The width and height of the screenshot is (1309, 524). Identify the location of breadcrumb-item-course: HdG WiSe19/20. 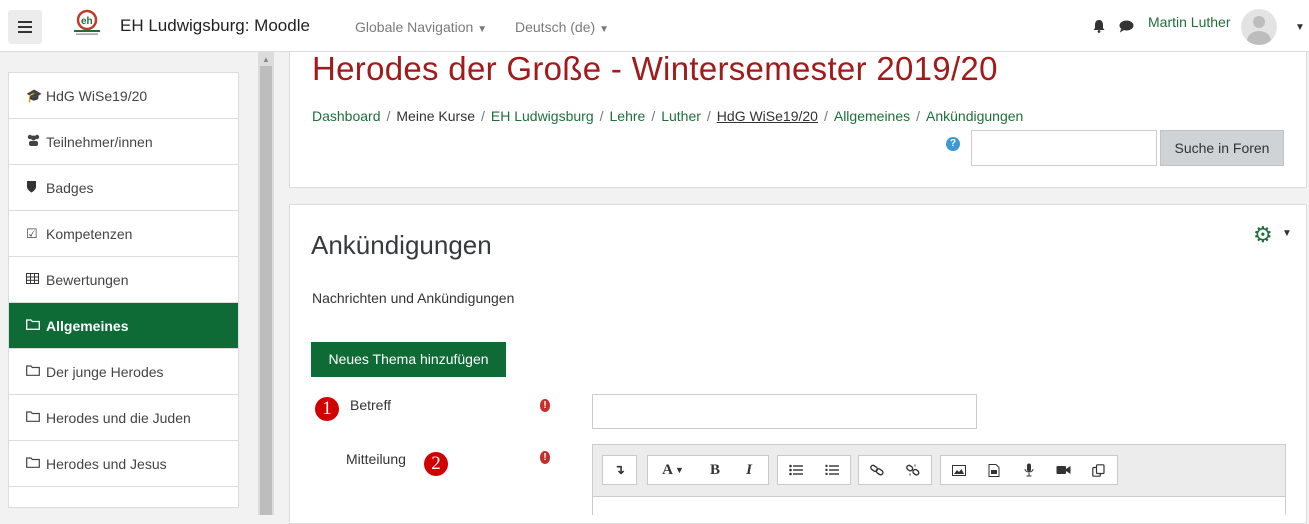
(767, 116).